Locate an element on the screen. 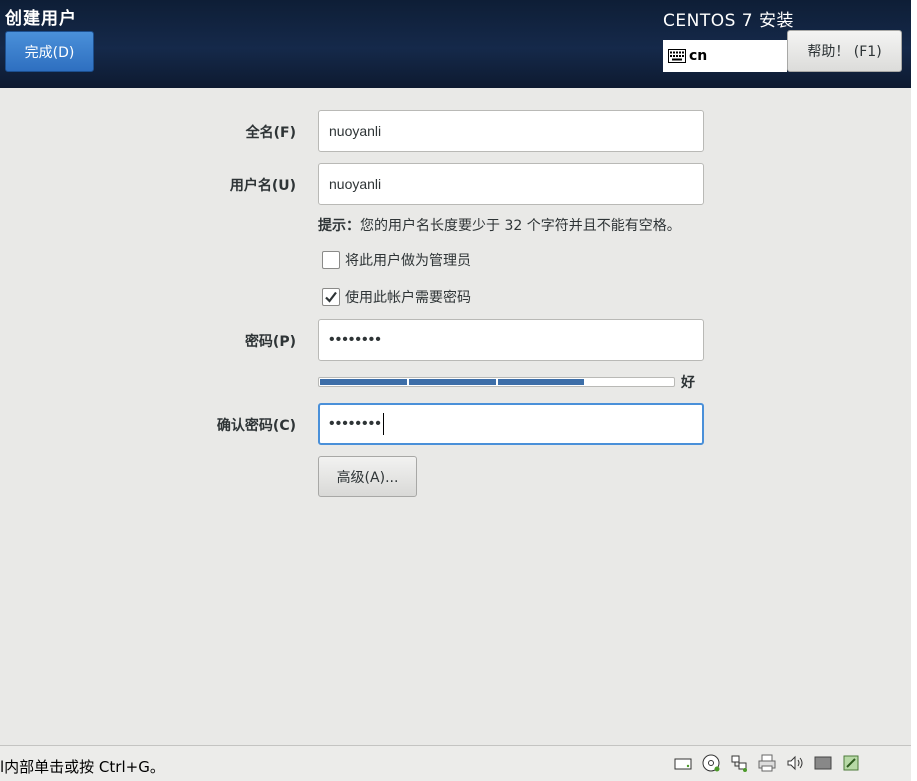  checkmark-icon is located at coordinates (331, 297).